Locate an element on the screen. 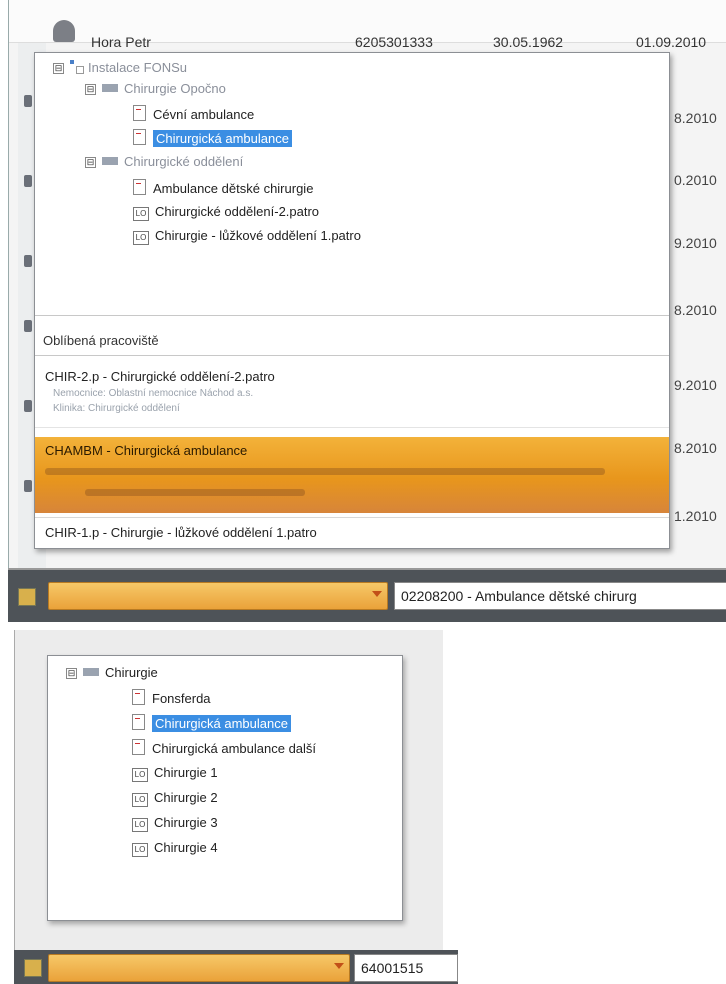  workplace-field: 64001515 is located at coordinates (406, 968).